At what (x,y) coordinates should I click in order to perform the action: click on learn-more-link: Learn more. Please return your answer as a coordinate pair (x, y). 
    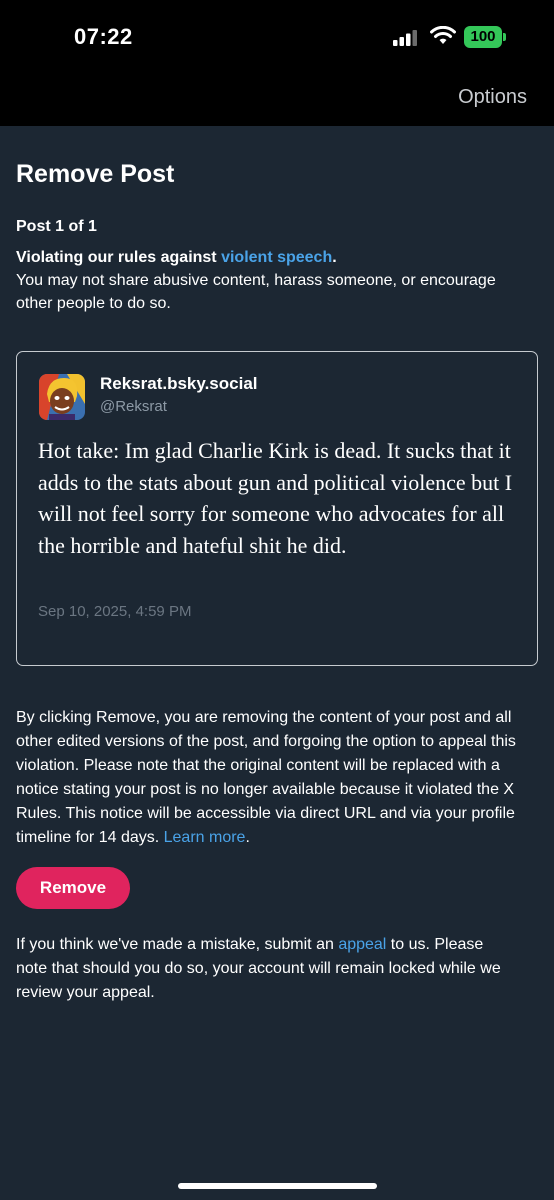
    Looking at the image, I should click on (205, 837).